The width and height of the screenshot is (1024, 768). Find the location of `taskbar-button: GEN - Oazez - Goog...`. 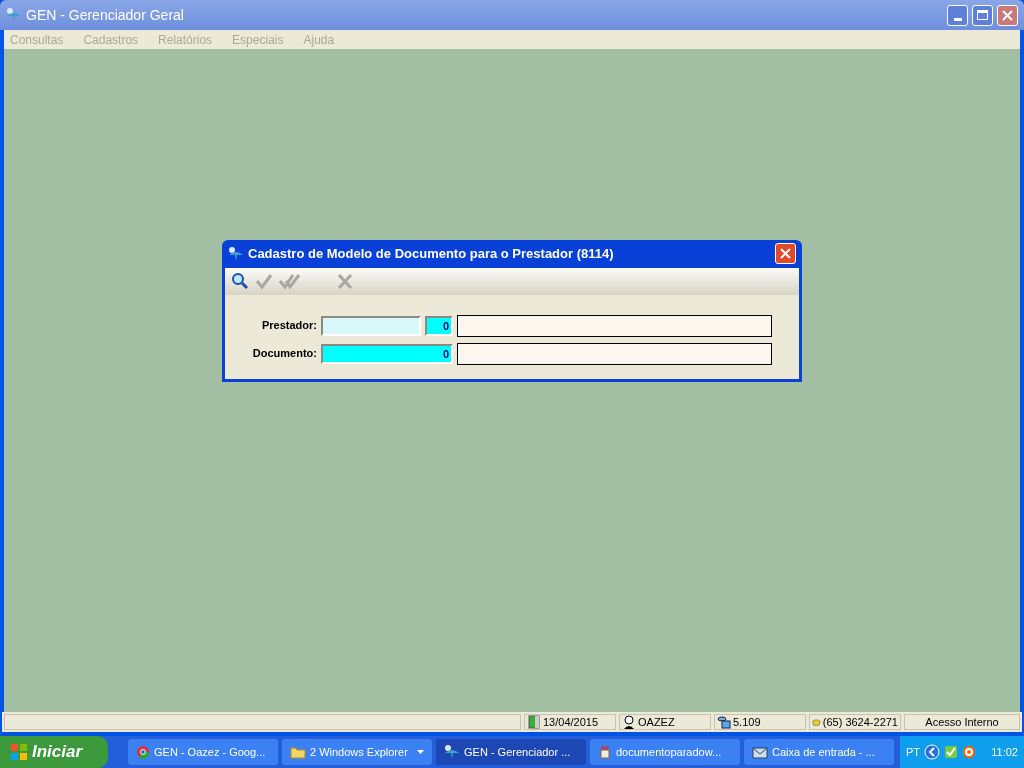

taskbar-button: GEN - Oazez - Goog... is located at coordinates (203, 752).